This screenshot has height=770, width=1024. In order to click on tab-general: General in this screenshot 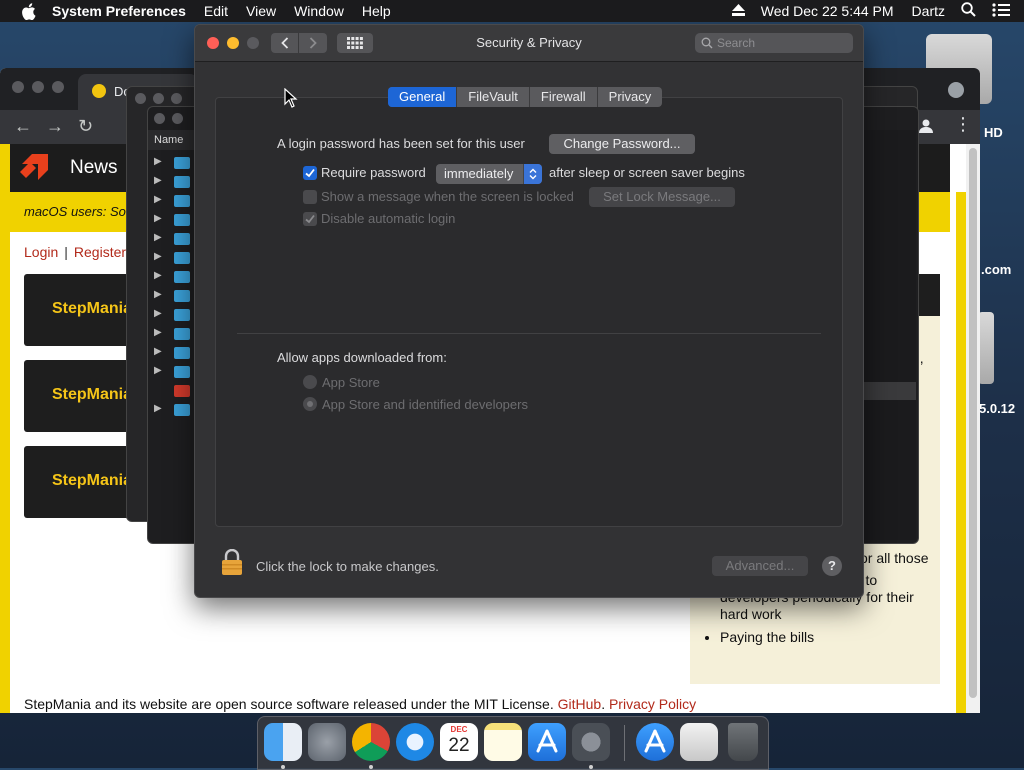, I will do `click(422, 97)`.